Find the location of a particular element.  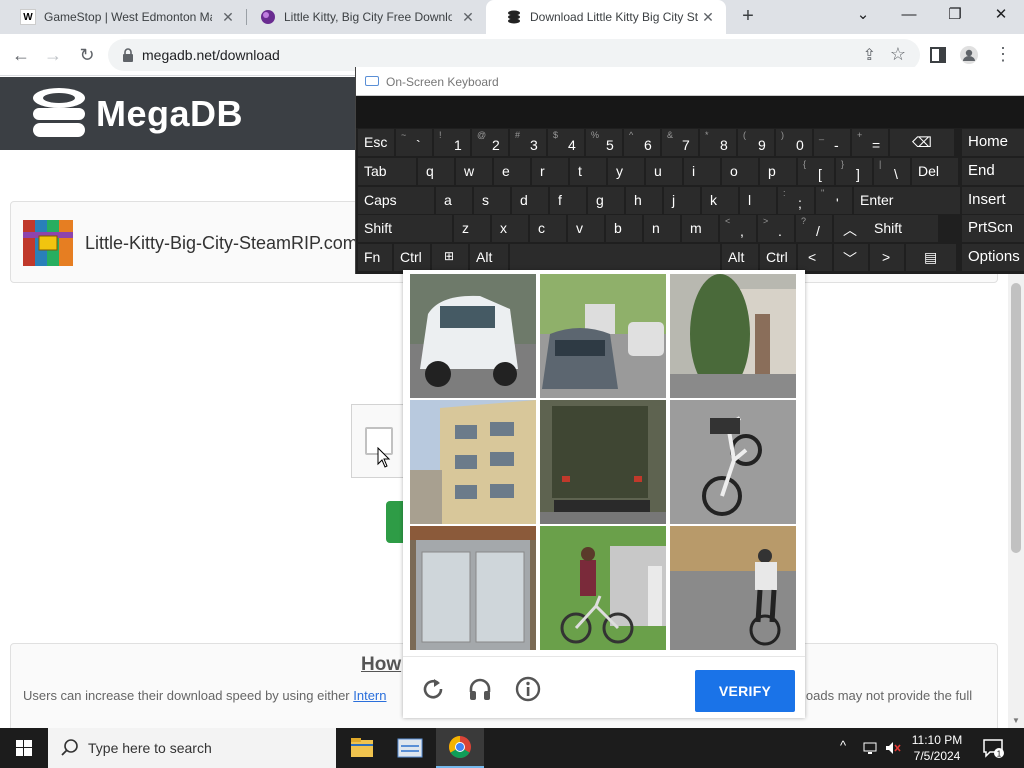

system-clock: 11:10 PM 7/5/2024 is located at coordinates (937, 748).